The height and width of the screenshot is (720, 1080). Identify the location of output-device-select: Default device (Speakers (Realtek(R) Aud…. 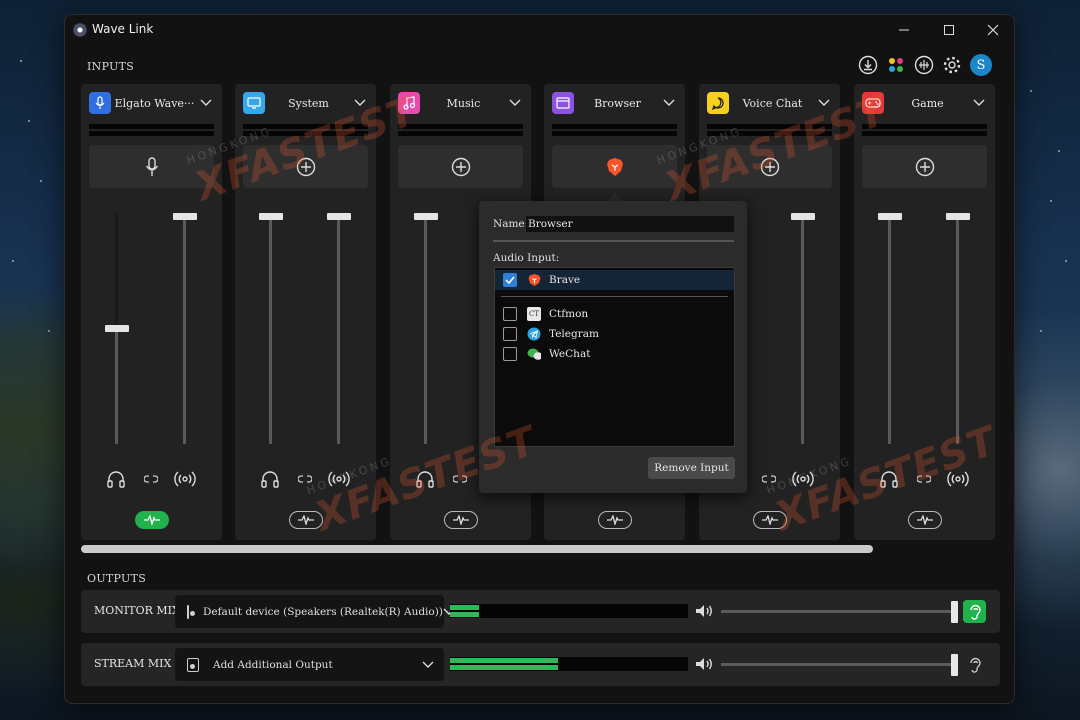
(315, 611).